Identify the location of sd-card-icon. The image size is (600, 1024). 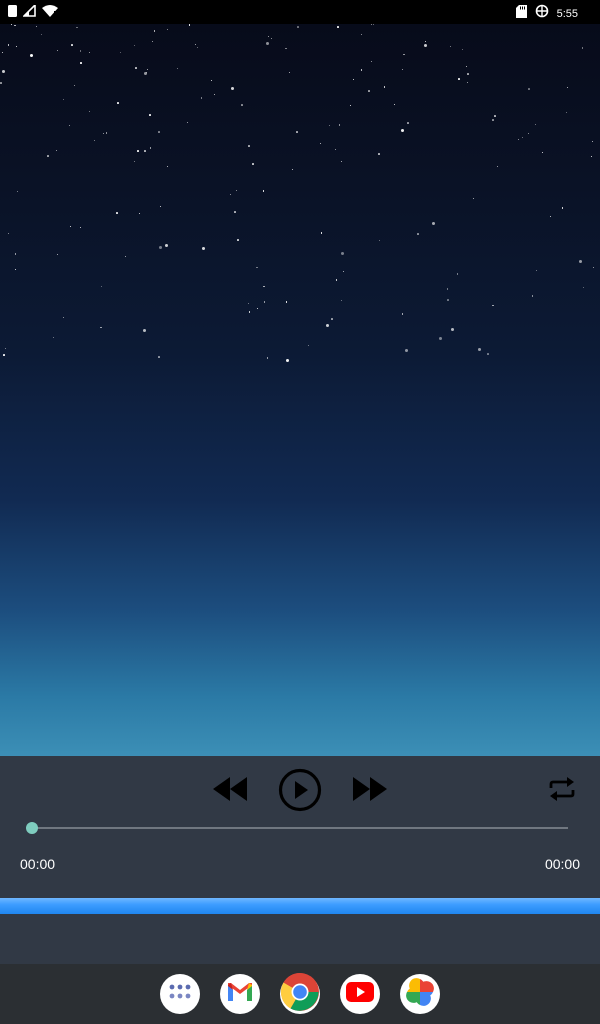
(521, 13).